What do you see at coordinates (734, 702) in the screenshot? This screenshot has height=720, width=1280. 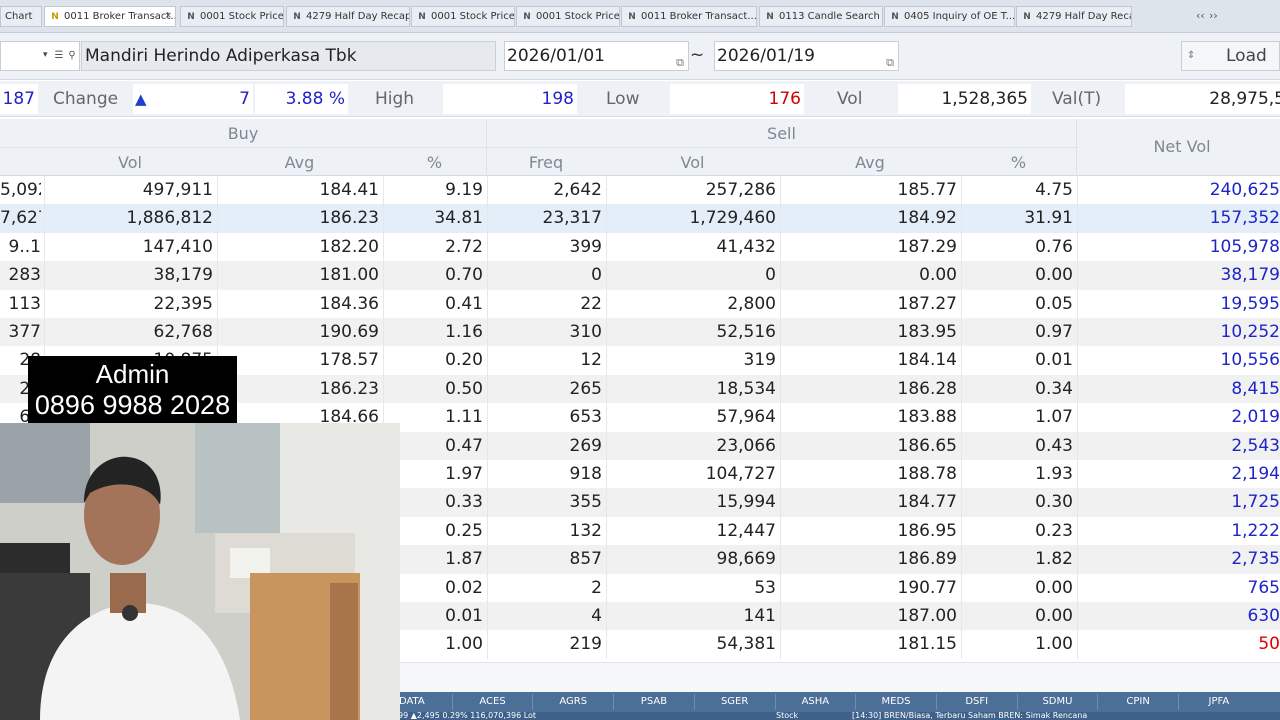 I see `ticker-item: SGER` at bounding box center [734, 702].